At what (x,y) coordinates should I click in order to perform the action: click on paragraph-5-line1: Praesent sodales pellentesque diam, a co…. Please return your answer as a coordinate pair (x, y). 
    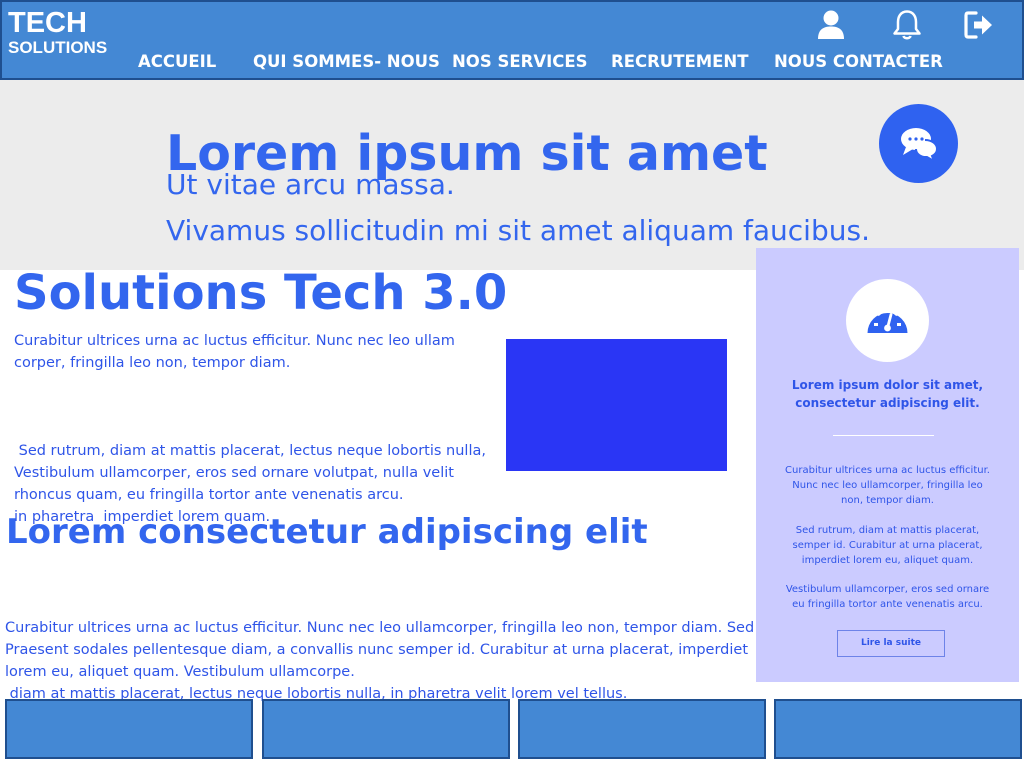
    Looking at the image, I should click on (377, 650).